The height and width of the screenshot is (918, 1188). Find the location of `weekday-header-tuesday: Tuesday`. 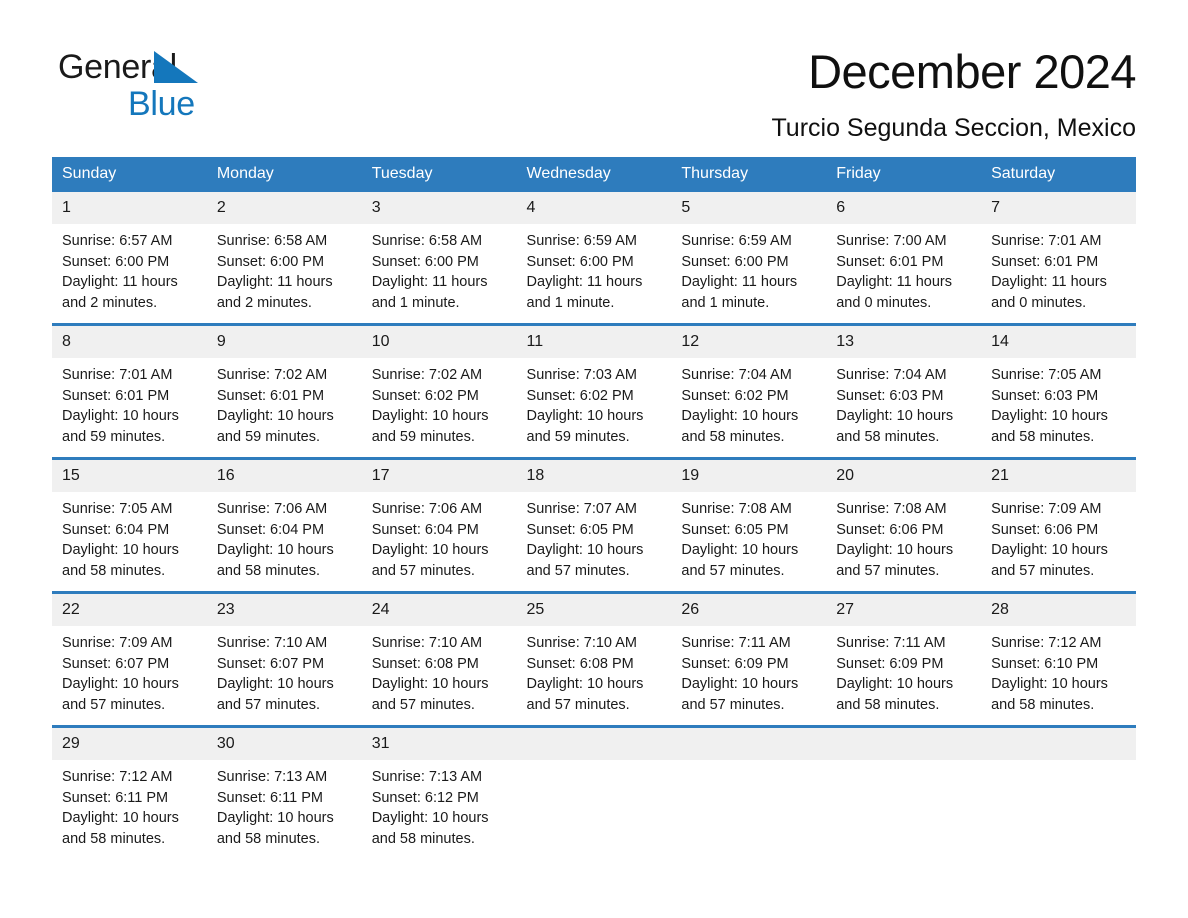

weekday-header-tuesday: Tuesday is located at coordinates (439, 174).